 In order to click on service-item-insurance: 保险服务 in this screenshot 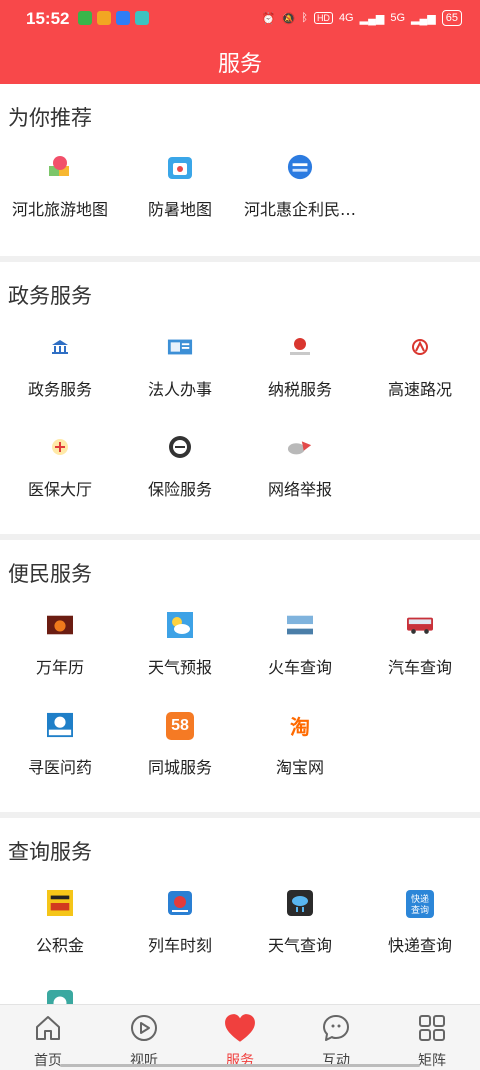, I will do `click(180, 479)`.